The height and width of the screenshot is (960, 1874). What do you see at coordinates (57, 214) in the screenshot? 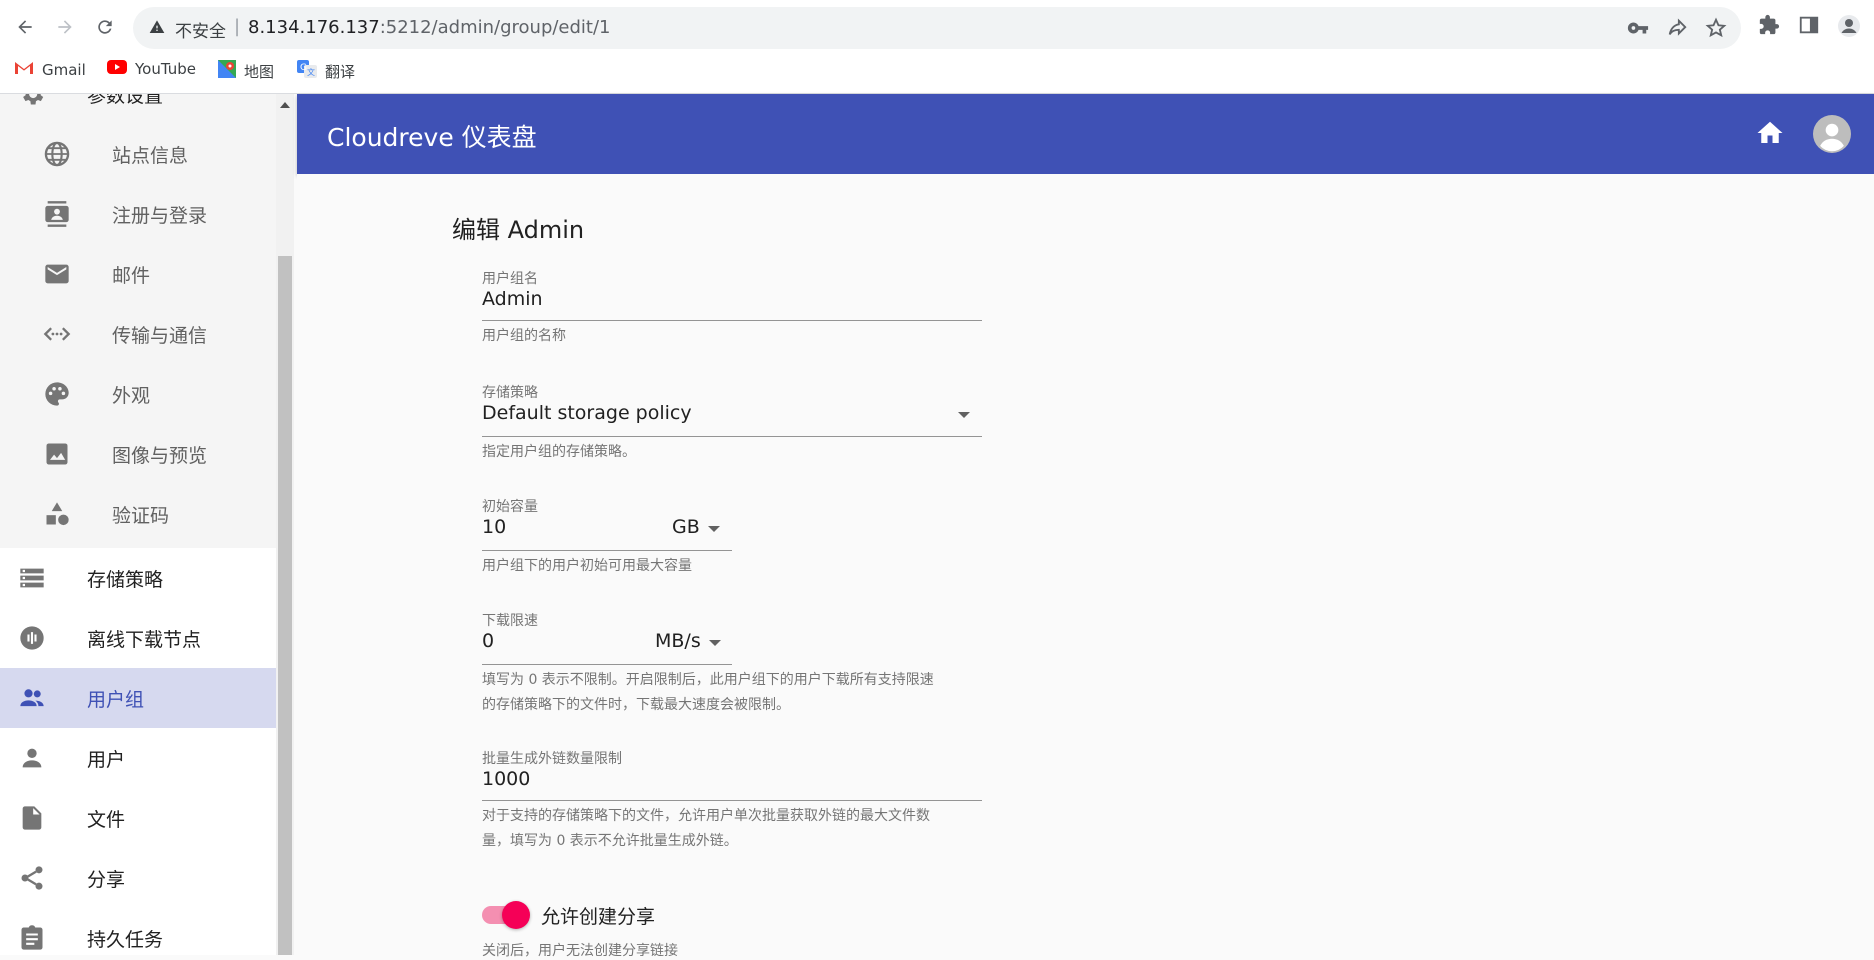
I see `contacts-icon` at bounding box center [57, 214].